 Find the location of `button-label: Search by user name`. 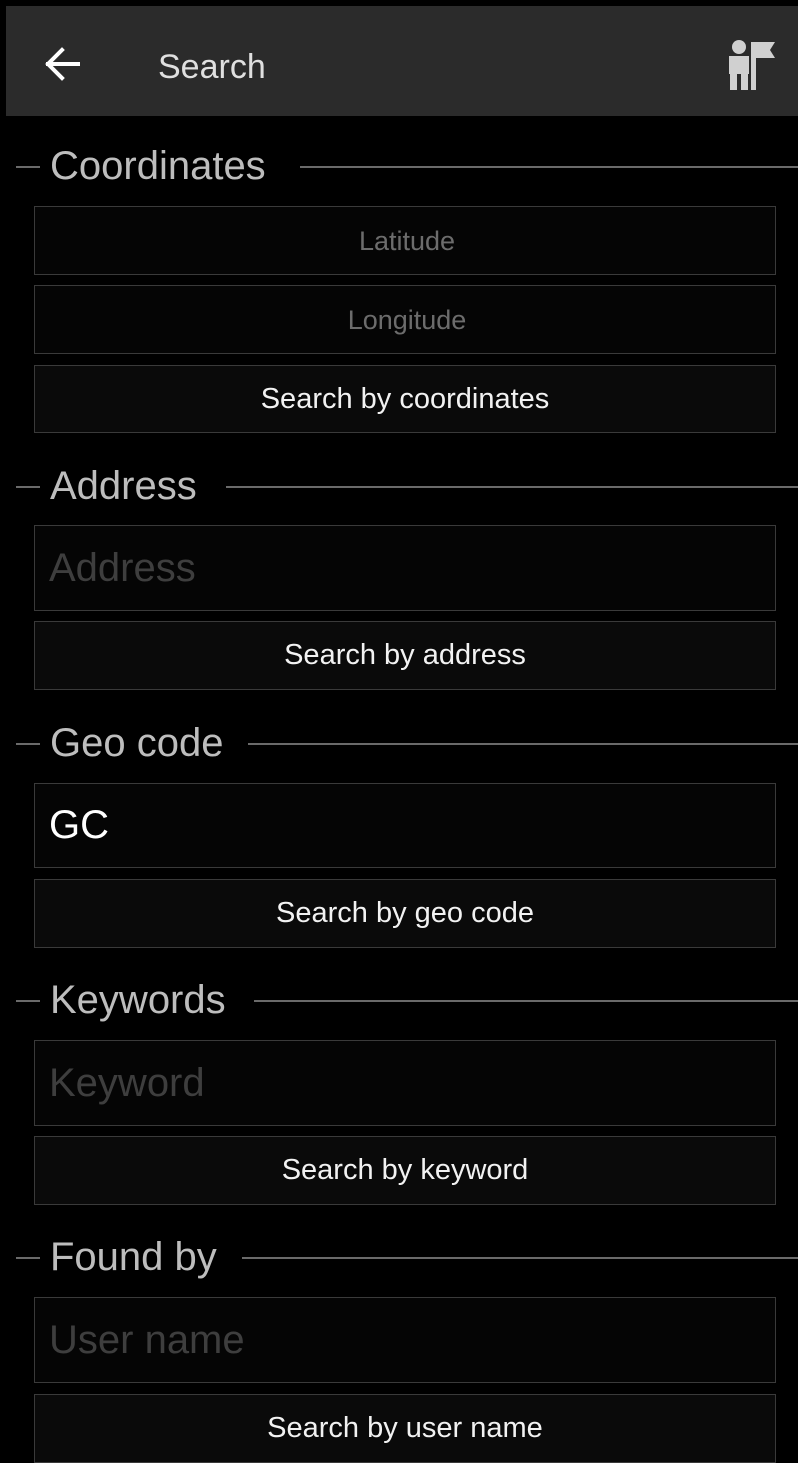

button-label: Search by user name is located at coordinates (405, 1428).